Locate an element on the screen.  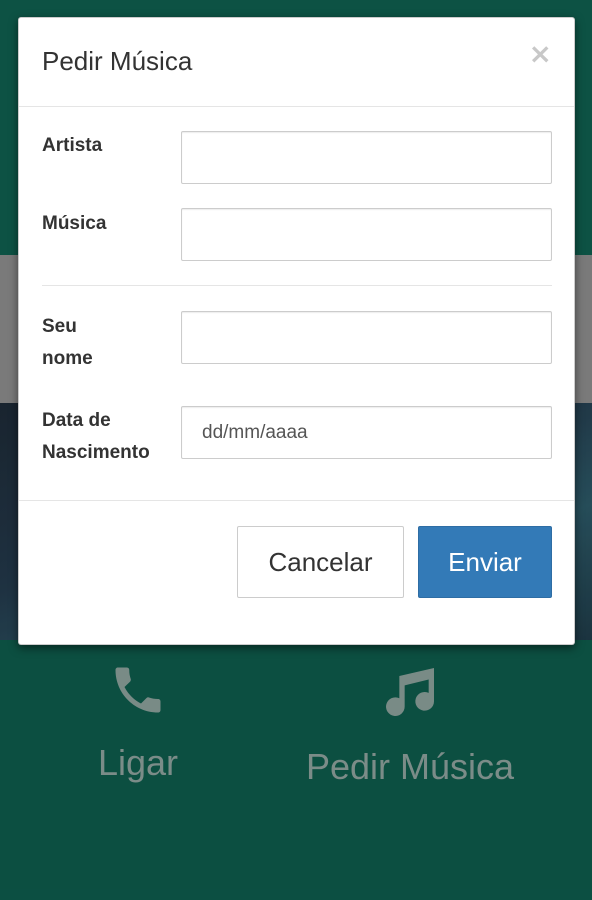
name-label-line1: Seu is located at coordinates (59, 326).